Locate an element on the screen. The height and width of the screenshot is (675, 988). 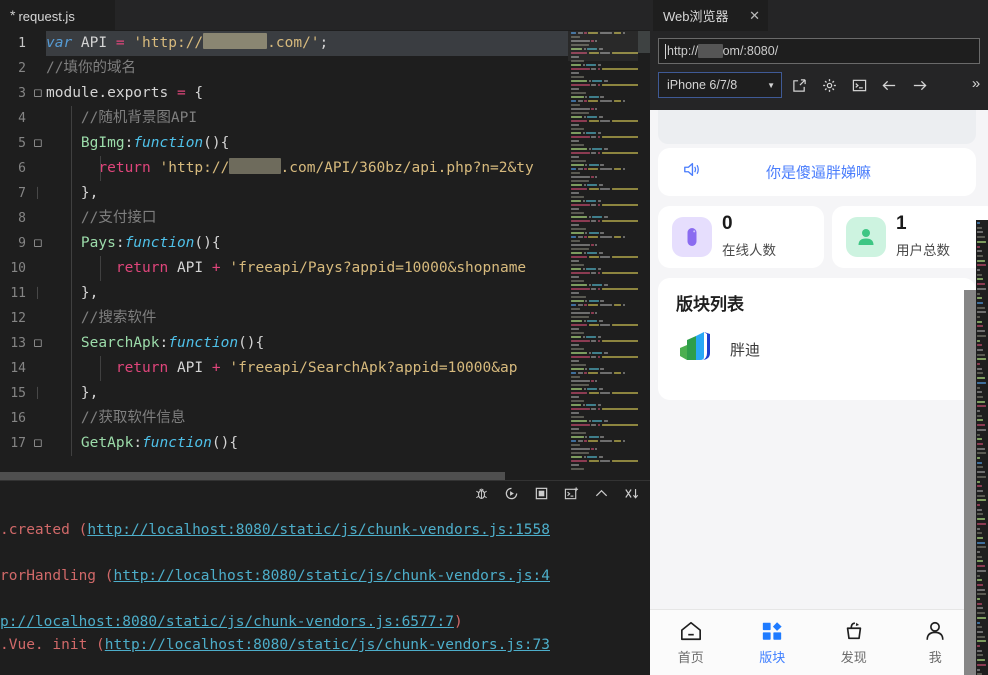
toolbar-overflow-icon: » is located at coordinates (976, 83).